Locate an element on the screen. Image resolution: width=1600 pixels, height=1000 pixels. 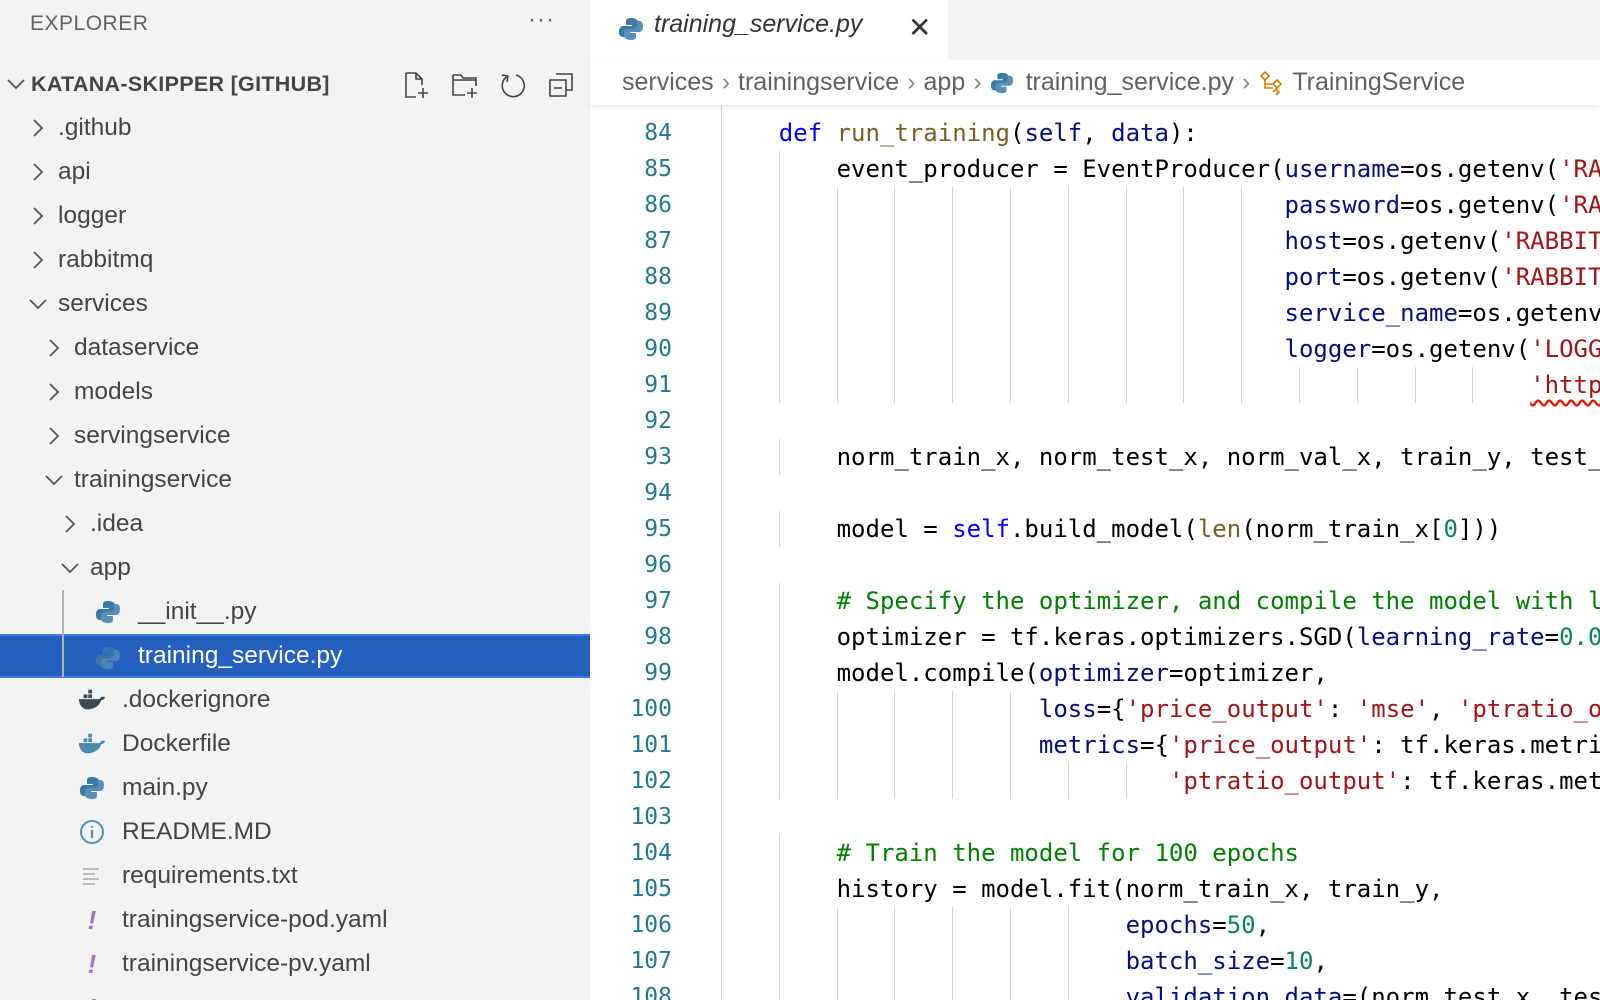
code-token: =os.getenv( is located at coordinates (1422, 277).